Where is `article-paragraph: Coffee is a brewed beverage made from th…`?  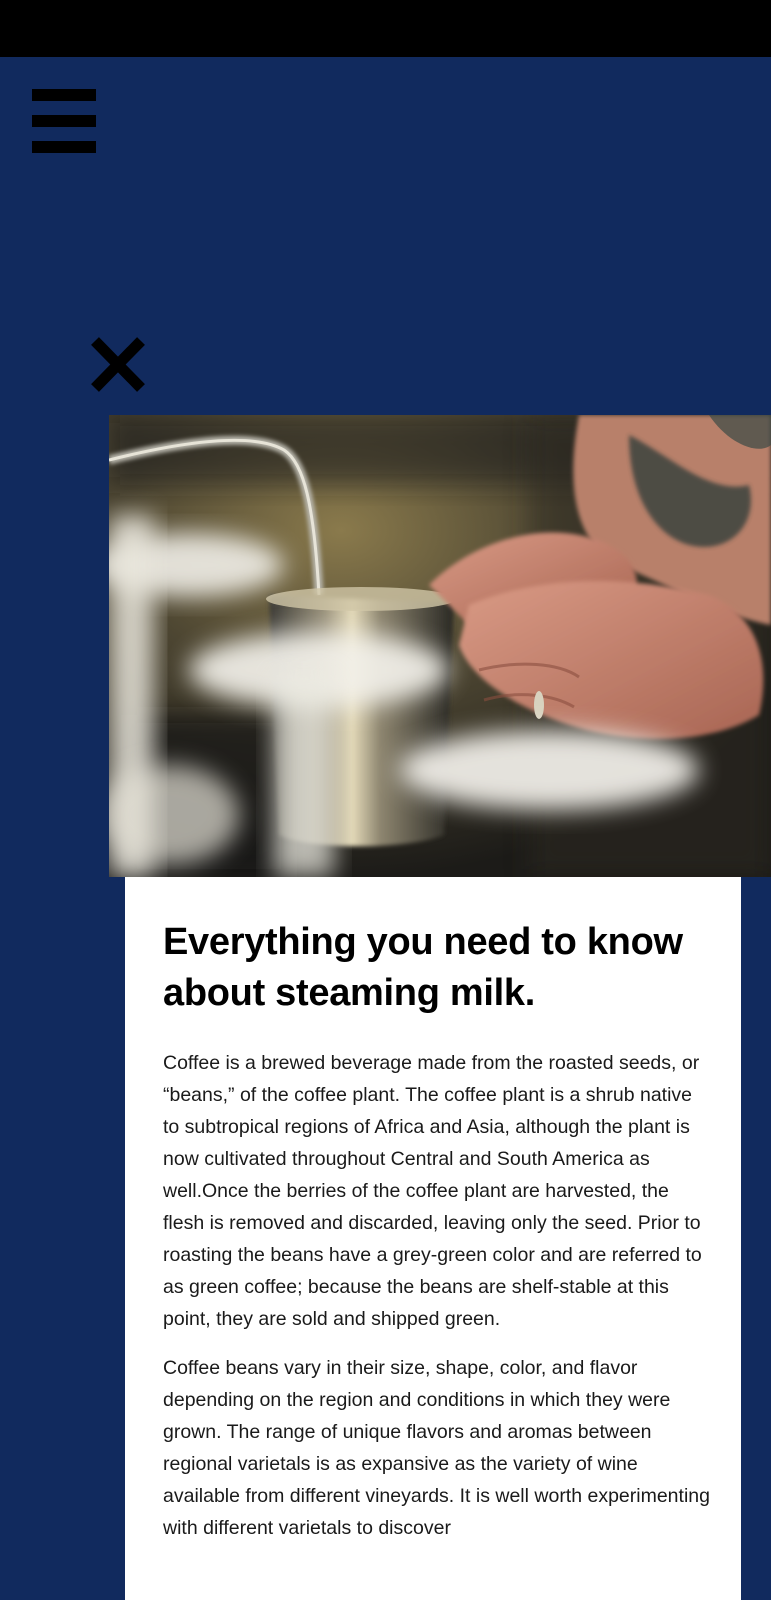
article-paragraph: Coffee is a brewed beverage made from th… is located at coordinates (432, 1191).